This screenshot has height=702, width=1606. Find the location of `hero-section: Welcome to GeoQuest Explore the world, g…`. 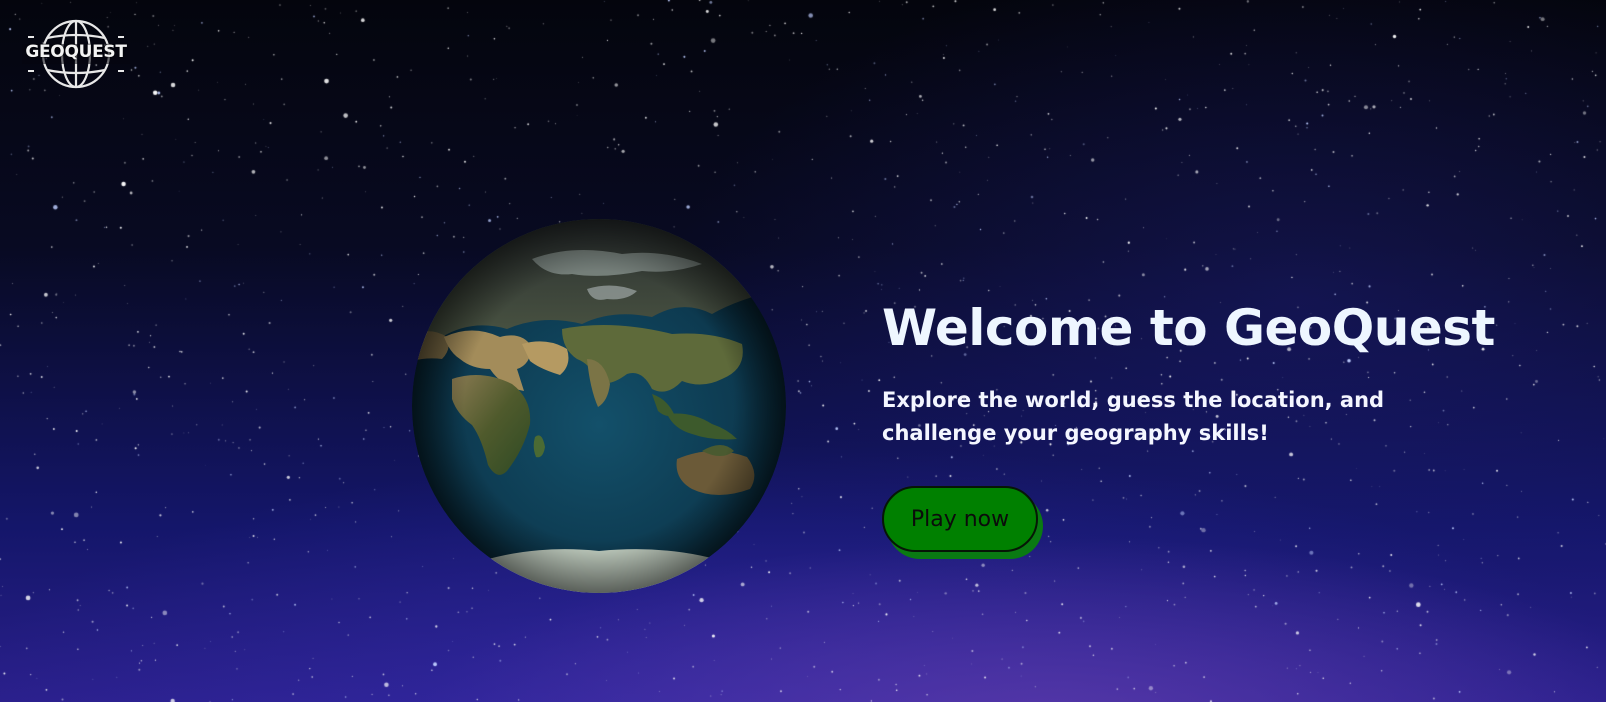

hero-section: Welcome to GeoQuest Explore the world, g… is located at coordinates (1192, 422).